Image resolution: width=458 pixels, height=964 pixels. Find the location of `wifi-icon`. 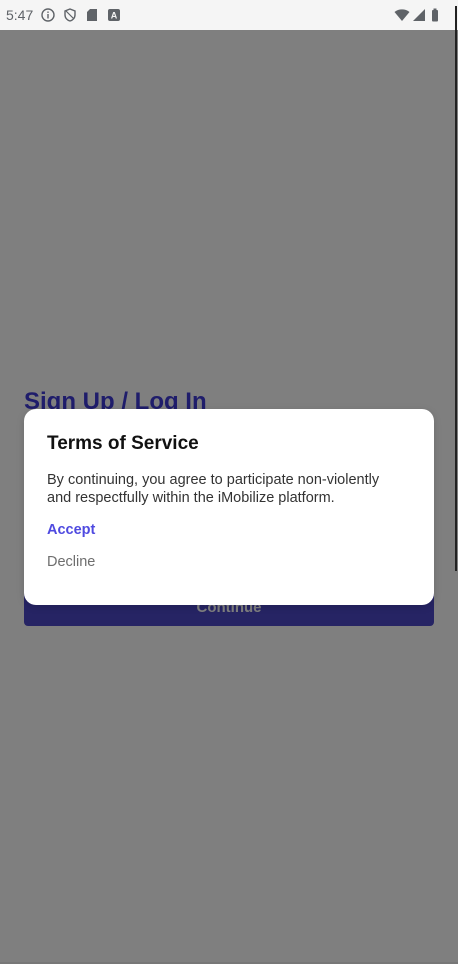

wifi-icon is located at coordinates (402, 15).